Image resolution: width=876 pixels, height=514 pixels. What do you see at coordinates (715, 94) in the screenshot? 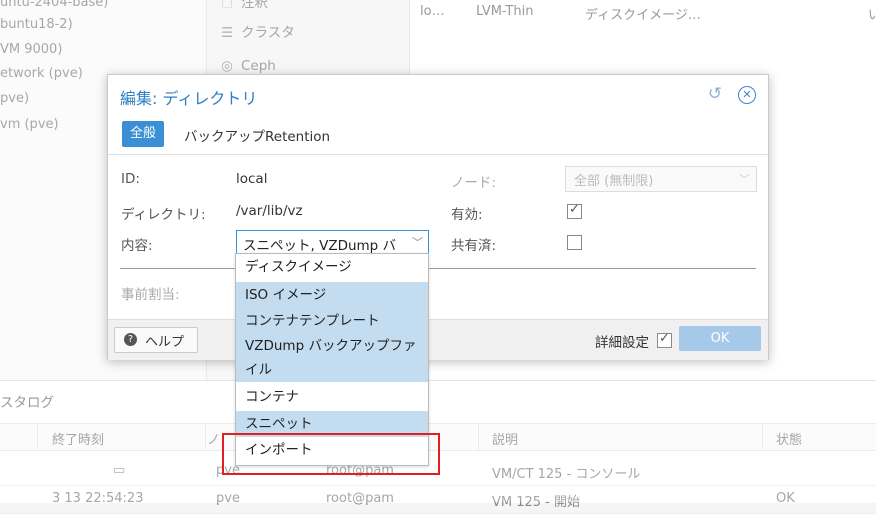
I see `reset-icon: ↺` at bounding box center [715, 94].